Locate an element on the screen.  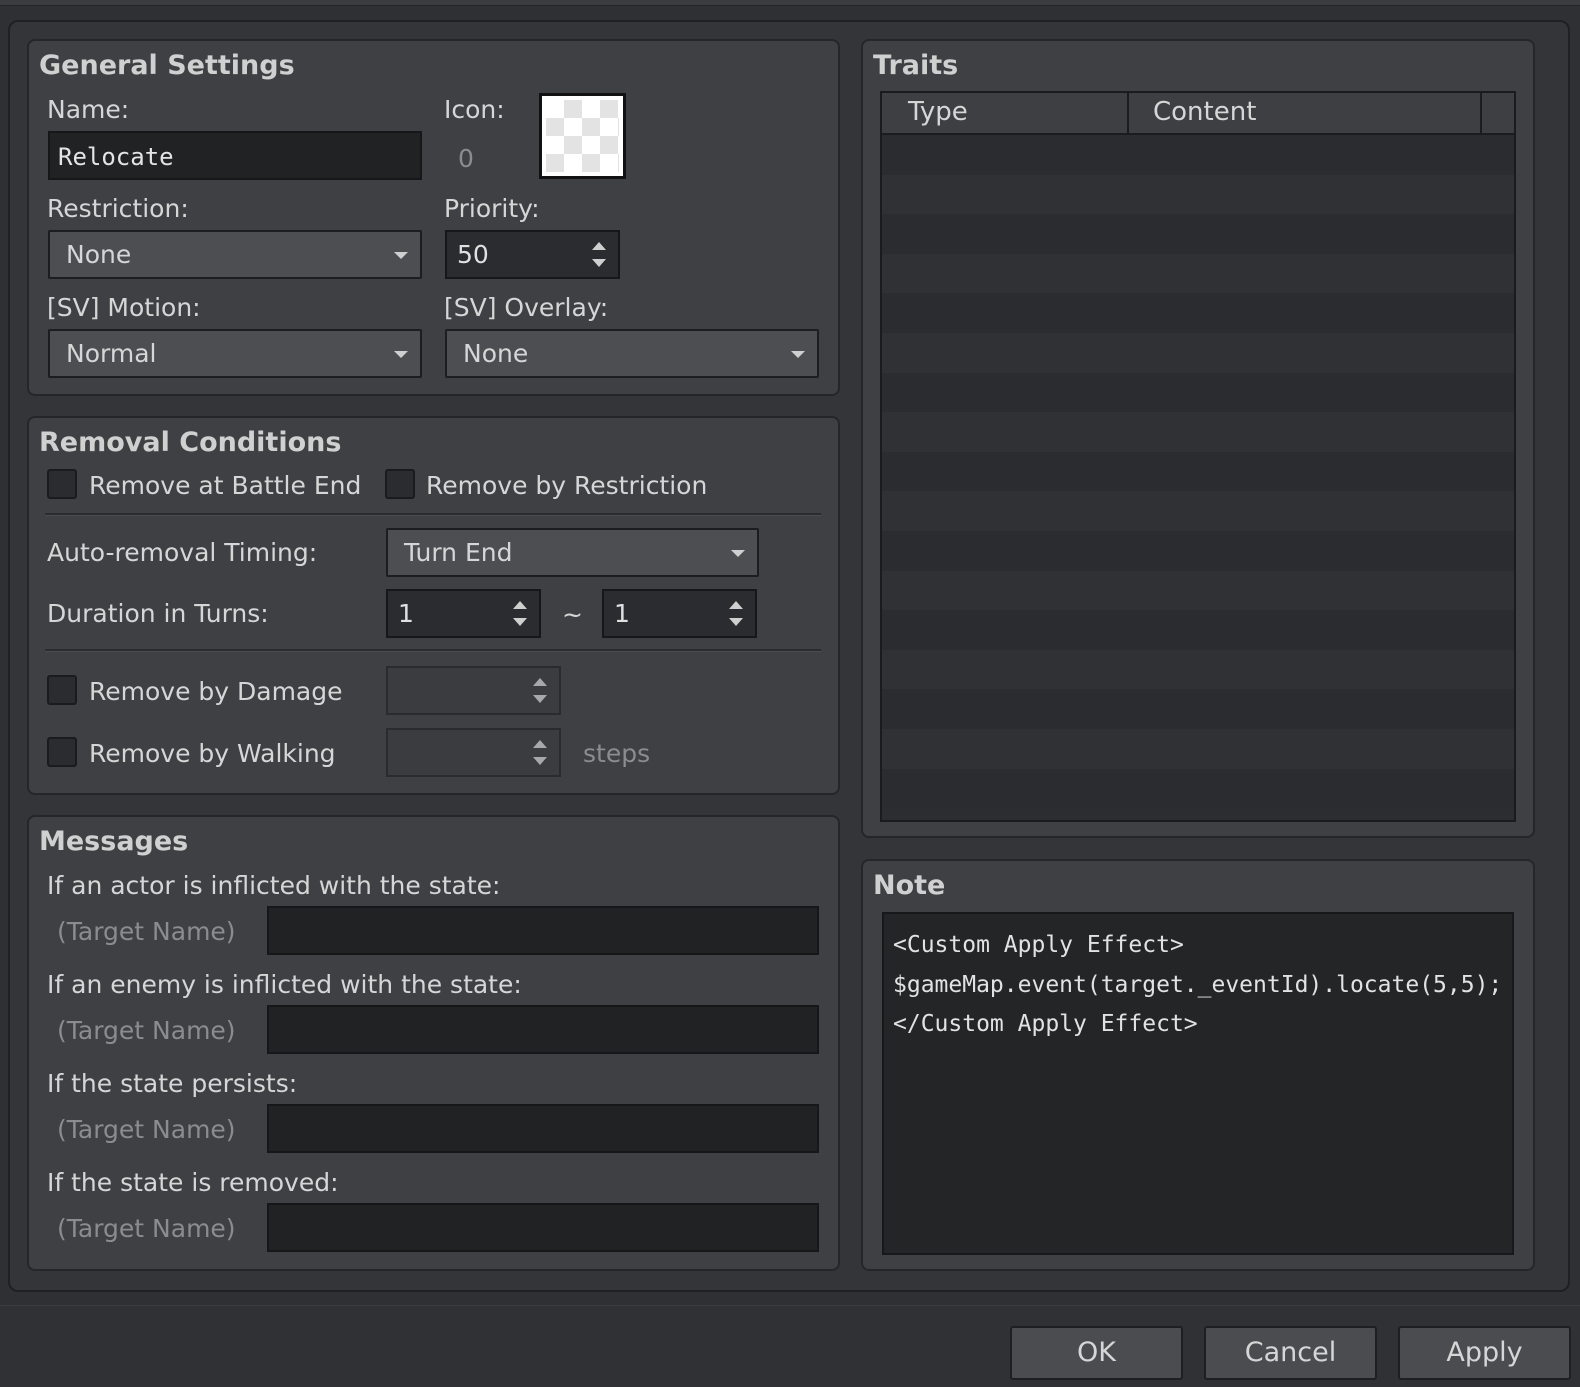
duration-min-value: 1 is located at coordinates (406, 613).